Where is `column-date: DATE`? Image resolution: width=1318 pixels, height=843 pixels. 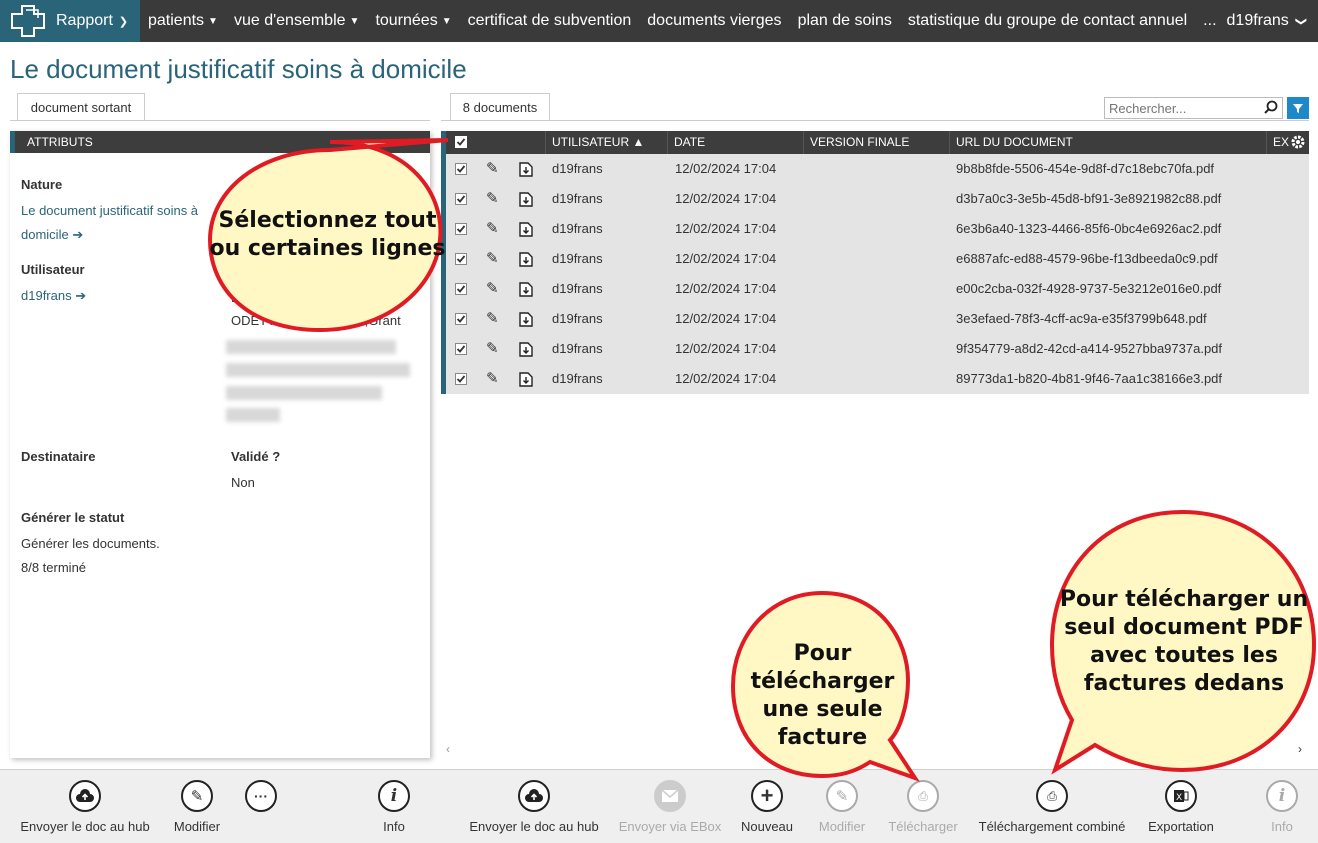 column-date: DATE is located at coordinates (735, 142).